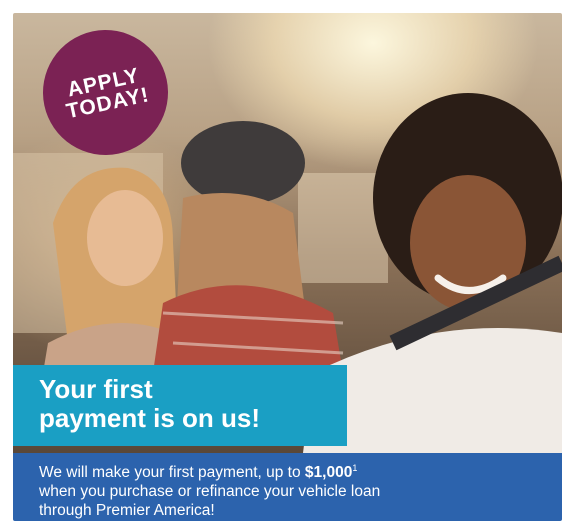 The height and width of the screenshot is (529, 571). Describe the element at coordinates (96, 389) in the screenshot. I see `headline-line-1: Your first` at that location.